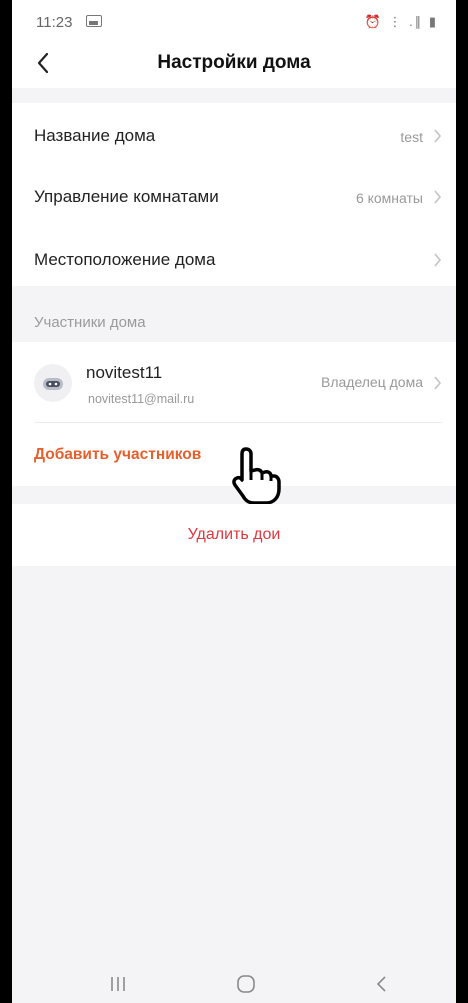  Describe the element at coordinates (234, 197) in the screenshot. I see `room-management-row: Управление комнатами 6 комнаты` at that location.